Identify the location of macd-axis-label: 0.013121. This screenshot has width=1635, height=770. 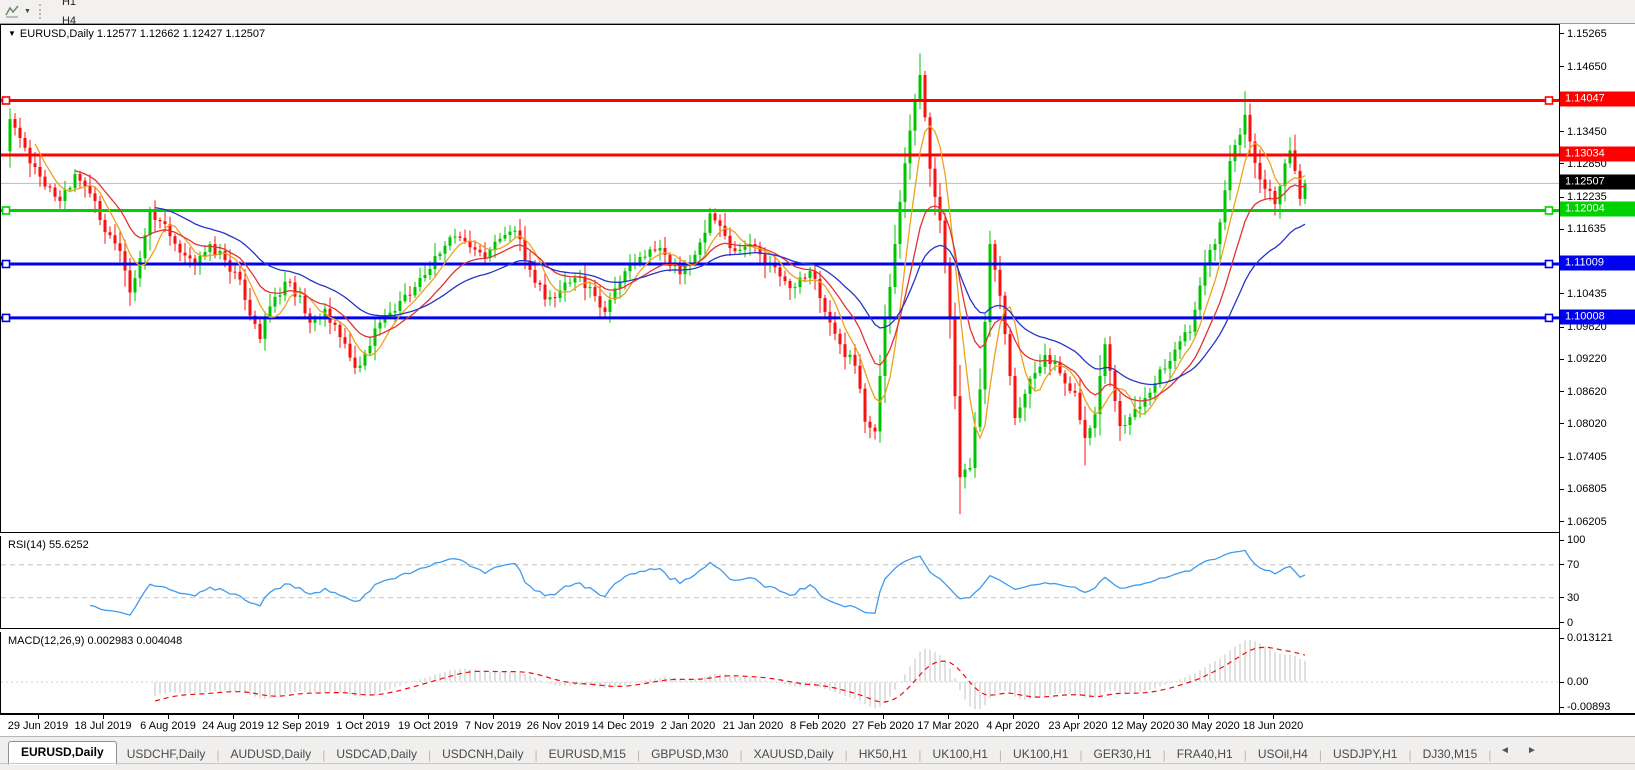
(1590, 638).